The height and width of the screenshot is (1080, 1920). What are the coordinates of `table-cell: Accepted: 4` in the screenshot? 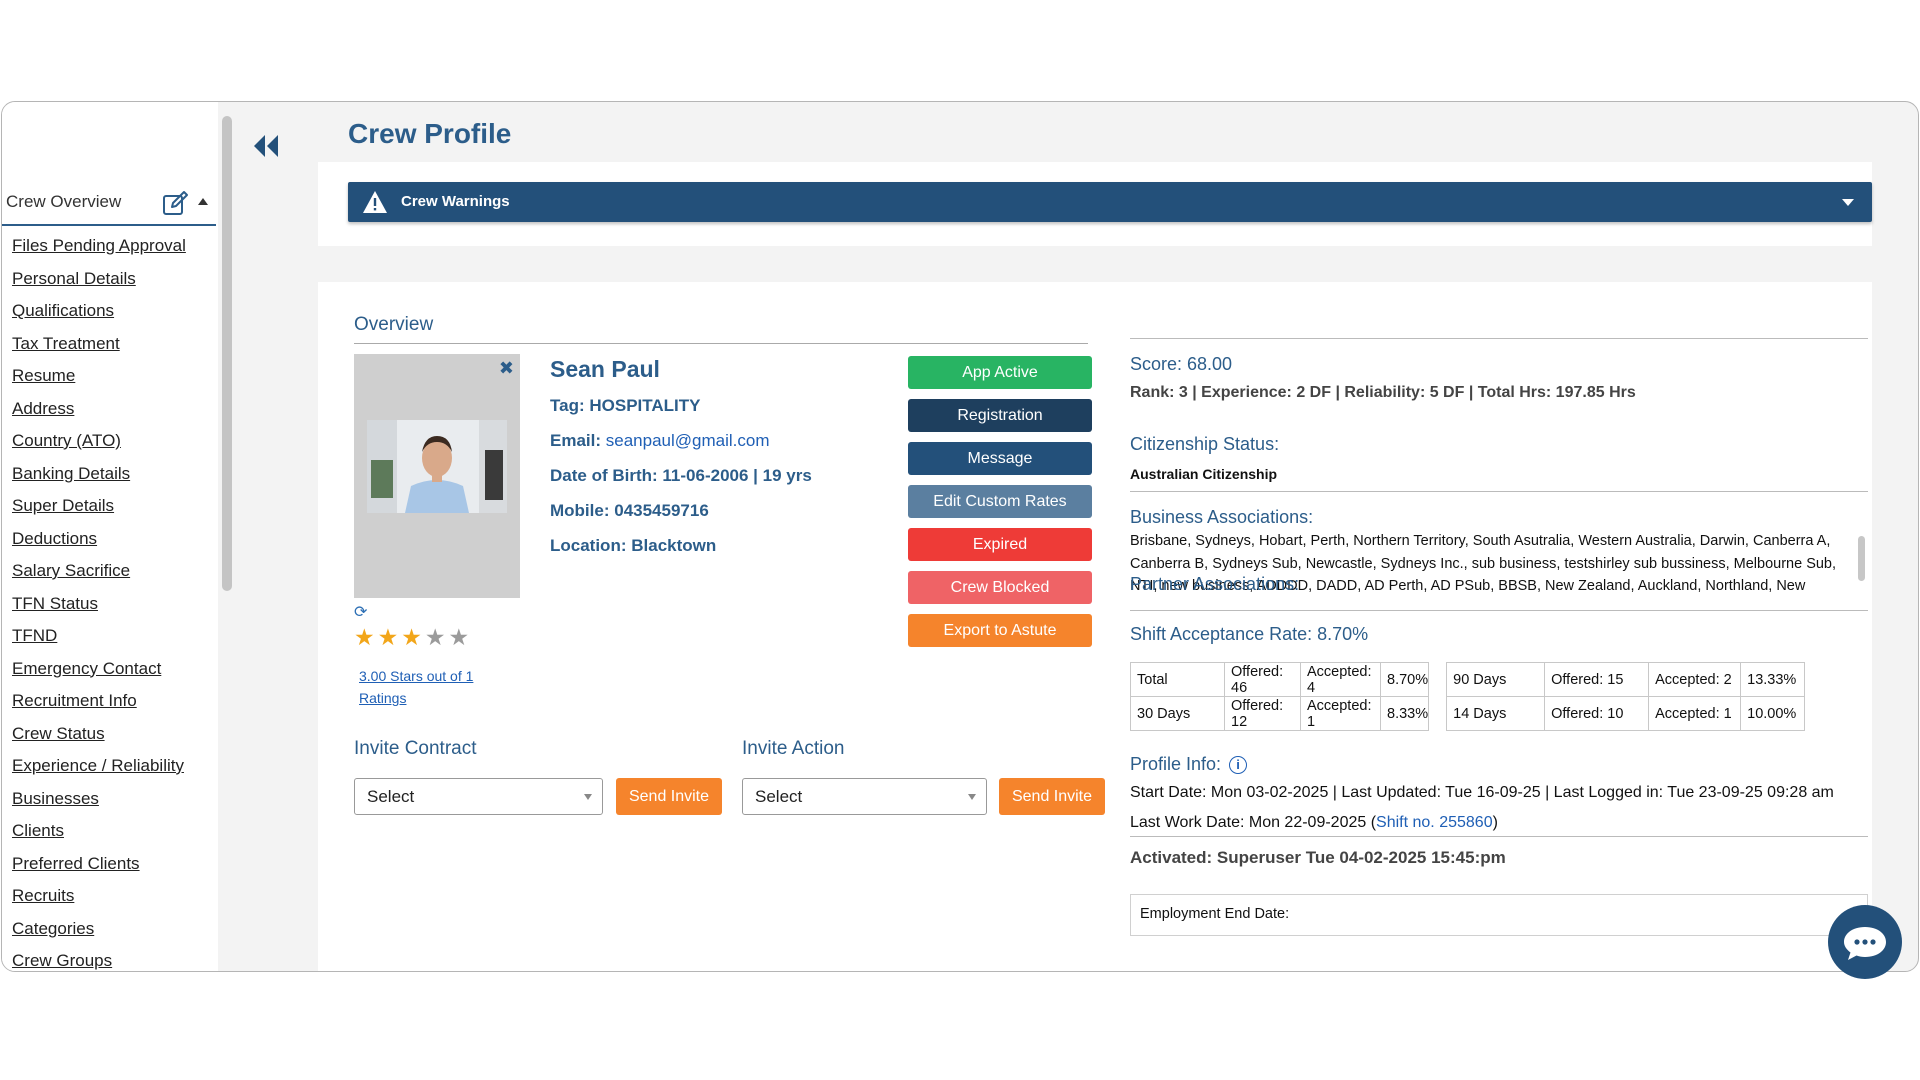 It's located at (1340, 679).